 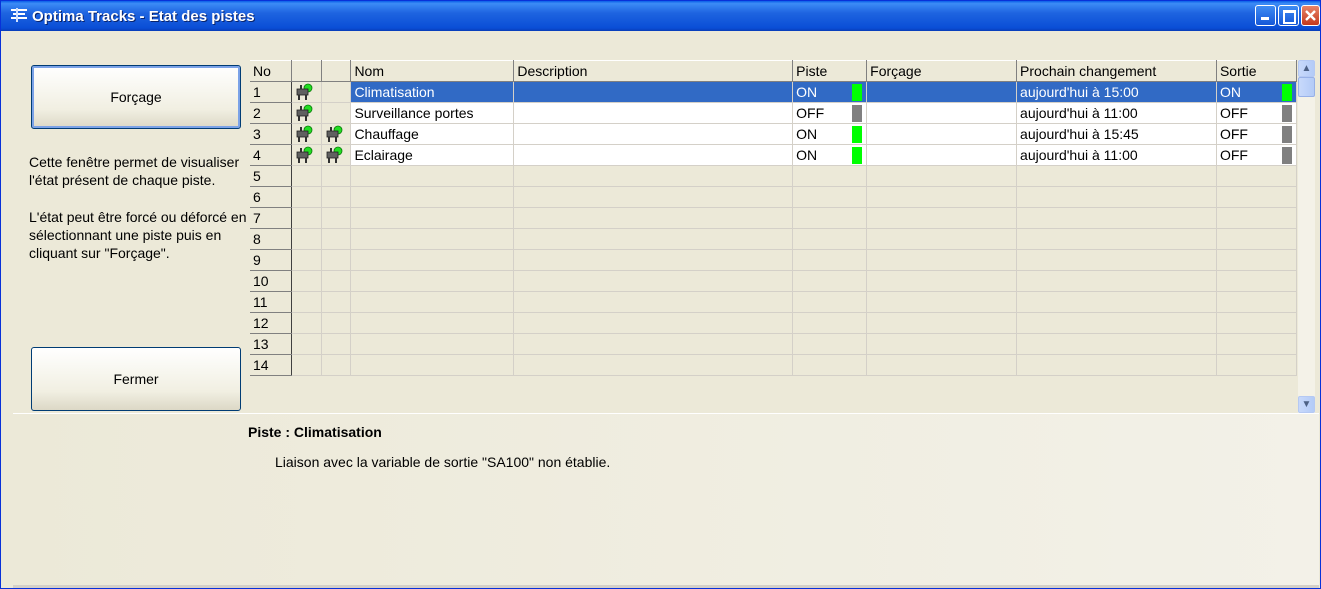 What do you see at coordinates (136, 379) in the screenshot?
I see `fermer-button: Fermer` at bounding box center [136, 379].